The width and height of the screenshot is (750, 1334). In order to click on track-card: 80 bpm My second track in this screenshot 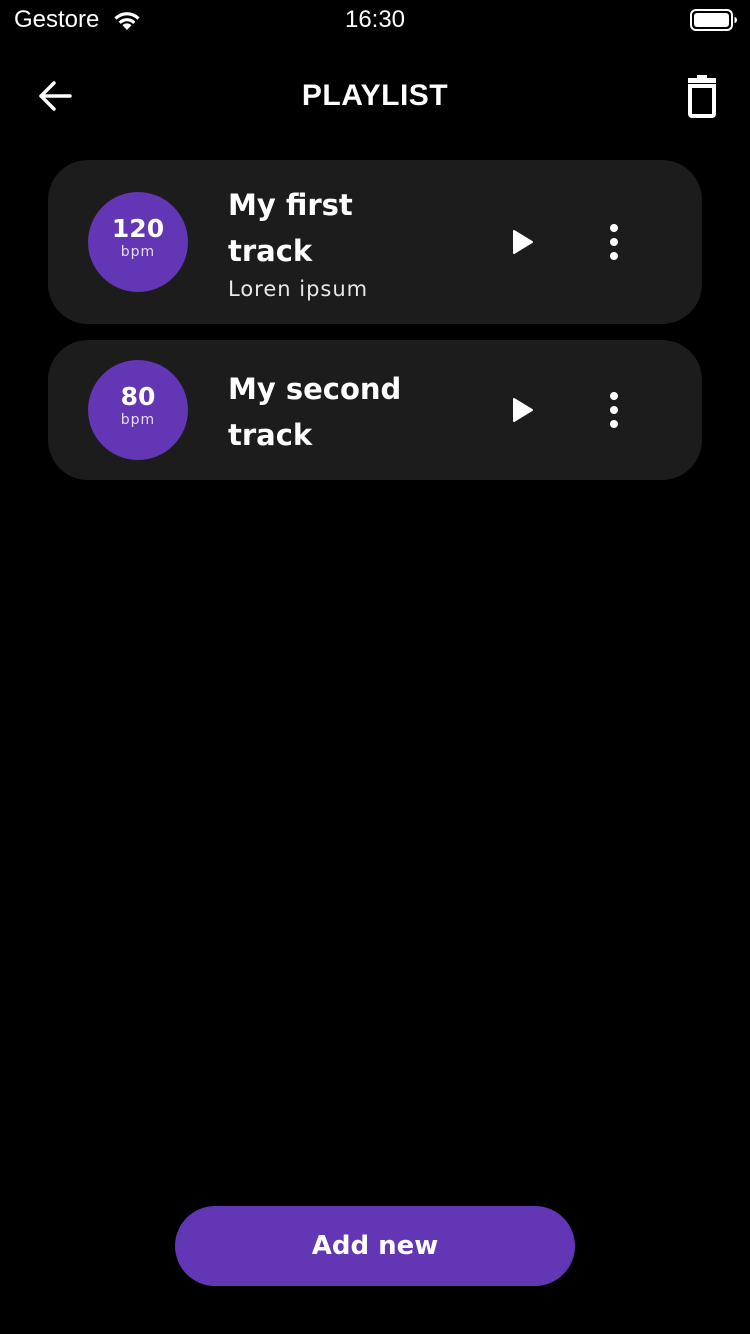, I will do `click(375, 410)`.